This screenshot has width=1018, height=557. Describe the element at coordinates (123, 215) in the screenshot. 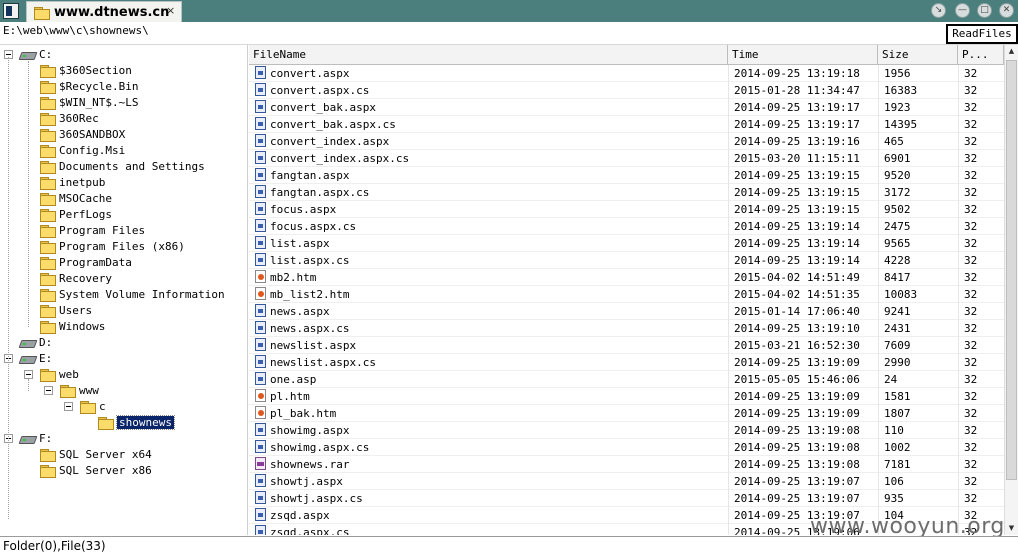

I see `tree-folder: PerfLogs` at that location.